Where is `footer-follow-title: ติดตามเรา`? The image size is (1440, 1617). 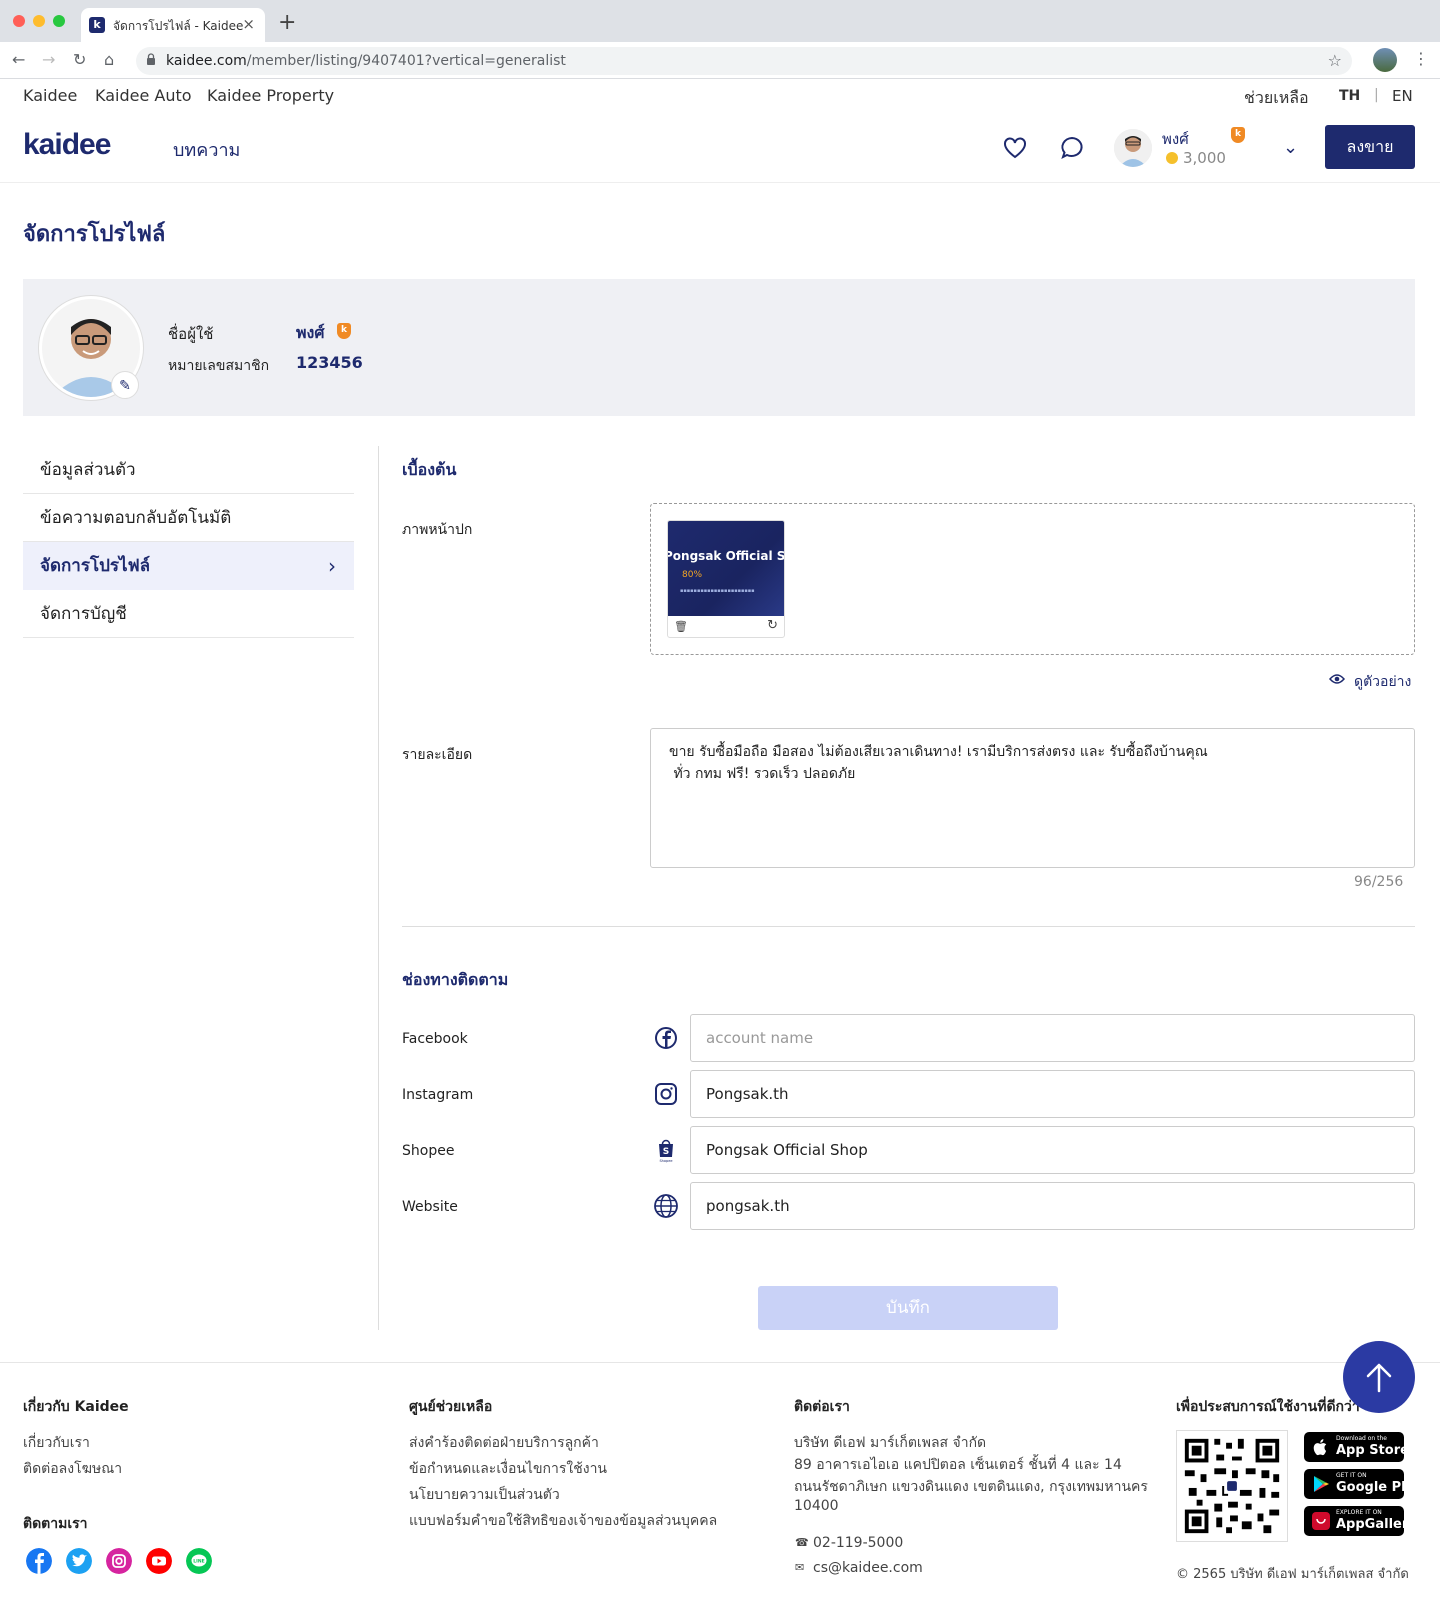
footer-follow-title: ติดตามเรา is located at coordinates (55, 1524).